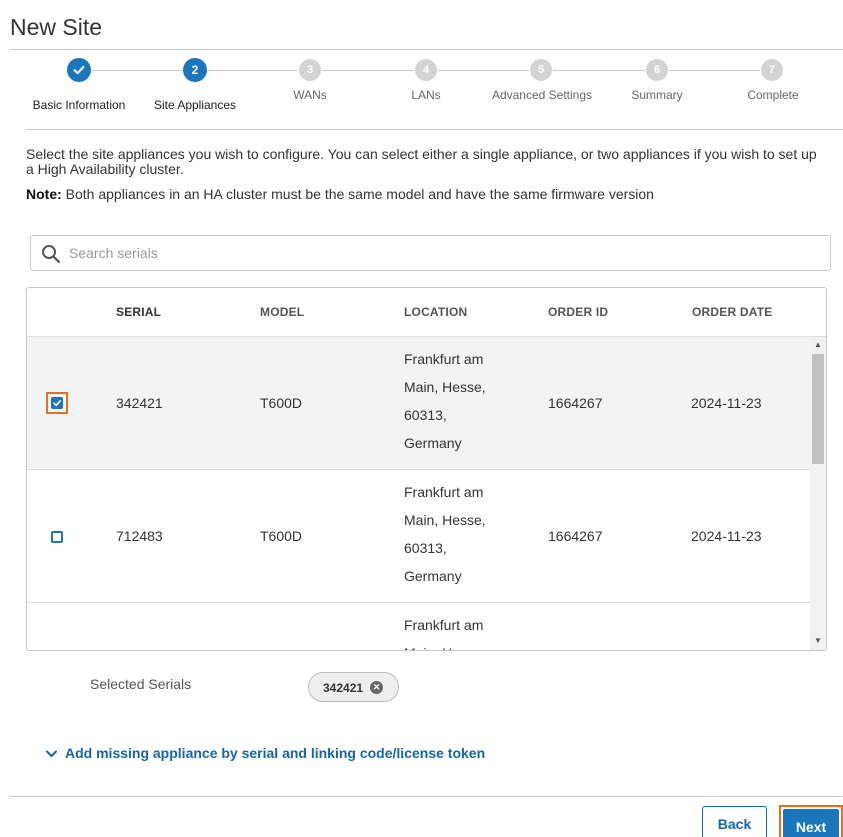 The width and height of the screenshot is (843, 837). What do you see at coordinates (542, 95) in the screenshot?
I see `step-label-advanced-settings: Advanced Settings` at bounding box center [542, 95].